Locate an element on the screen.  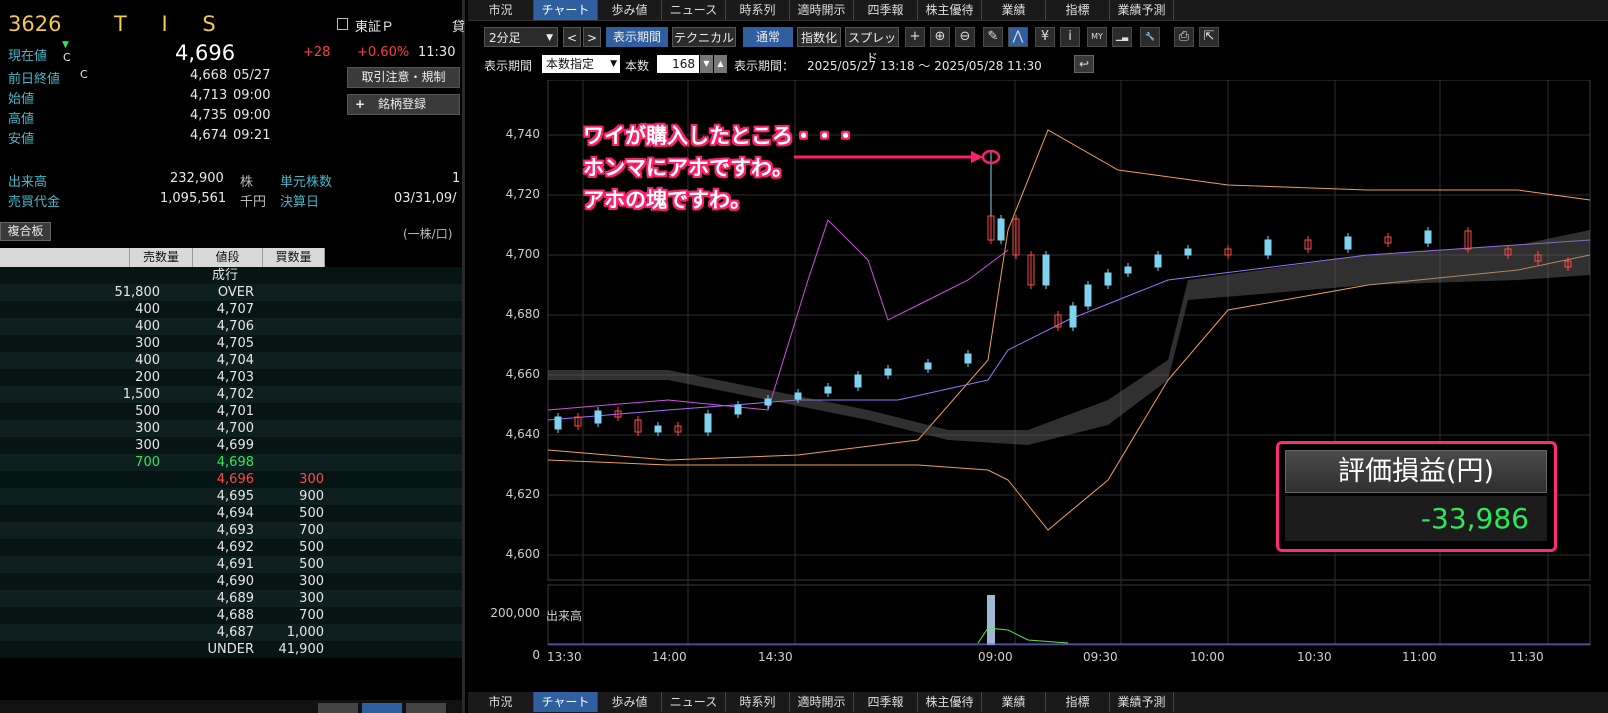
tab-bottom-0: 市況 is located at coordinates (501, 702).